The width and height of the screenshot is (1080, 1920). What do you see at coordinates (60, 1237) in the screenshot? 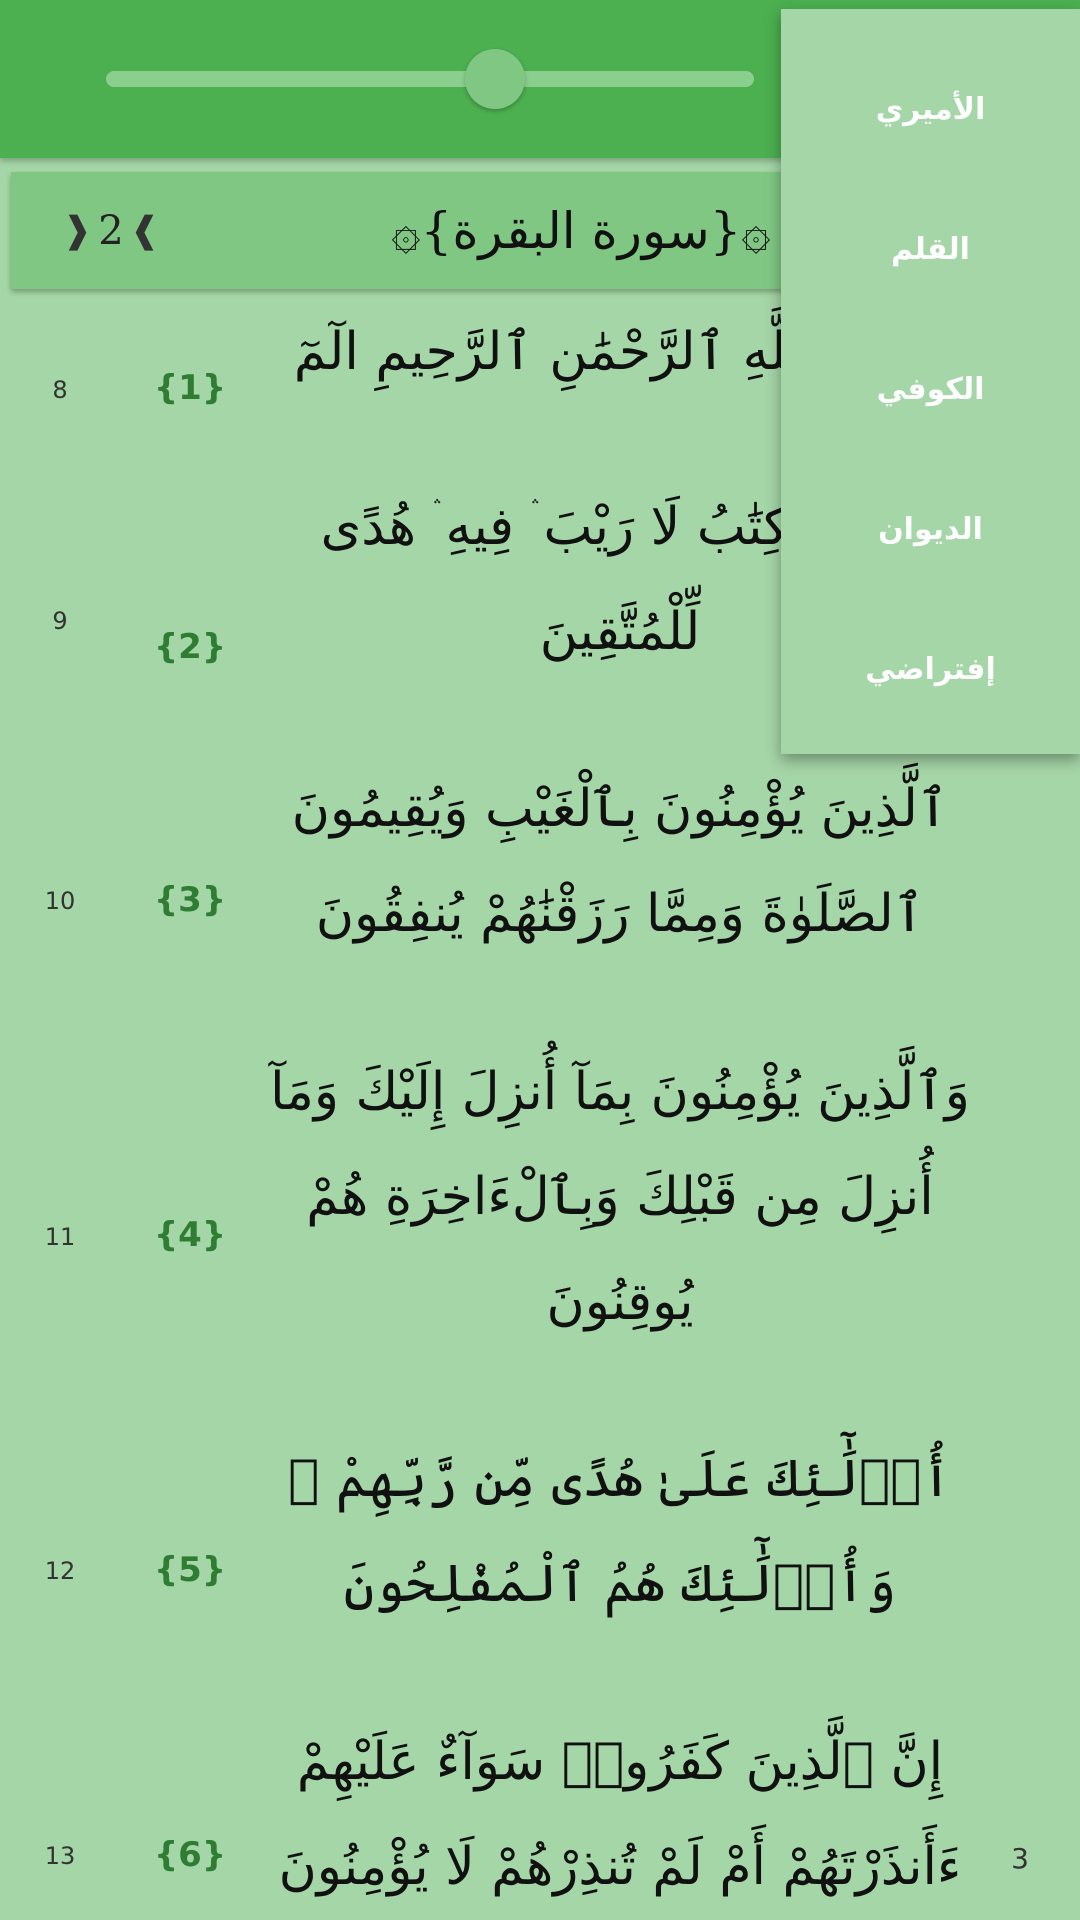
I see `line-number: 11` at bounding box center [60, 1237].